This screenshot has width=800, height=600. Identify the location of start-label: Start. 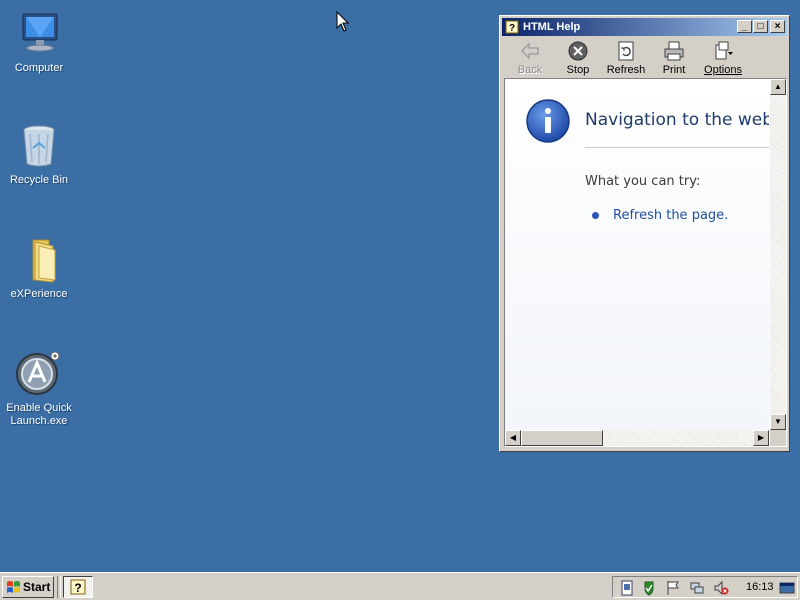
(37, 587).